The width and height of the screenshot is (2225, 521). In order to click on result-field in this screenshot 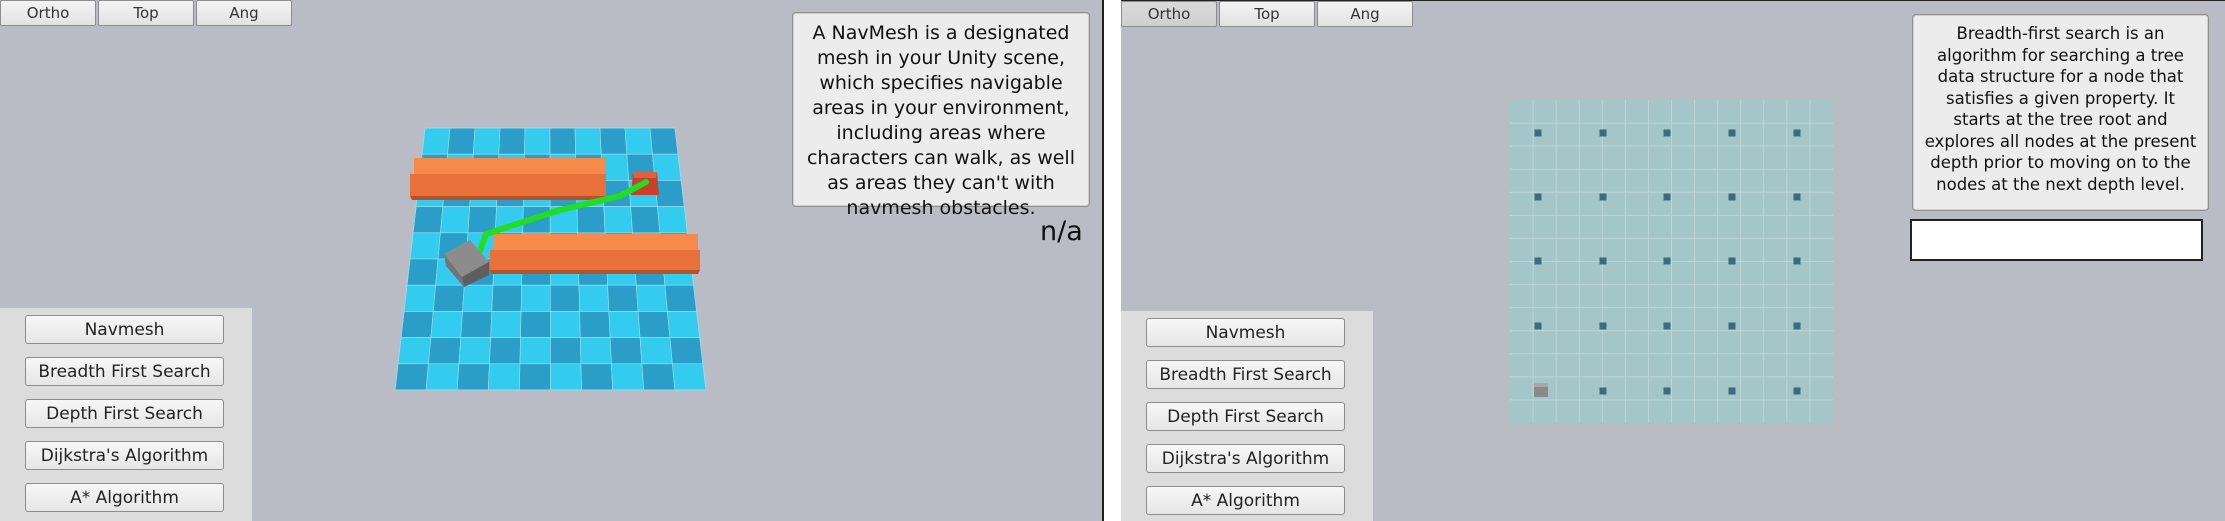, I will do `click(2056, 240)`.